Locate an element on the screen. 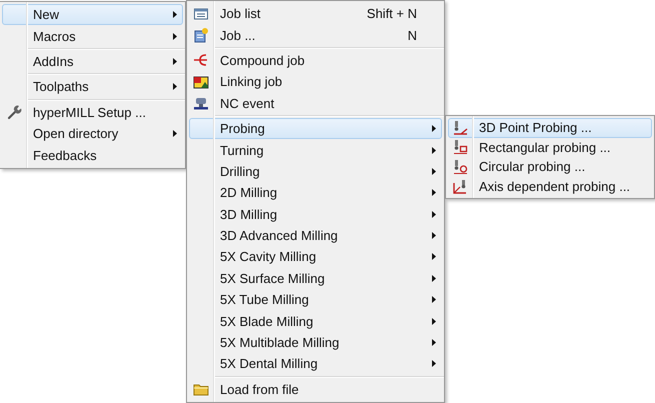 Image resolution: width=655 pixels, height=403 pixels. menu-item: Open directory is located at coordinates (92, 133).